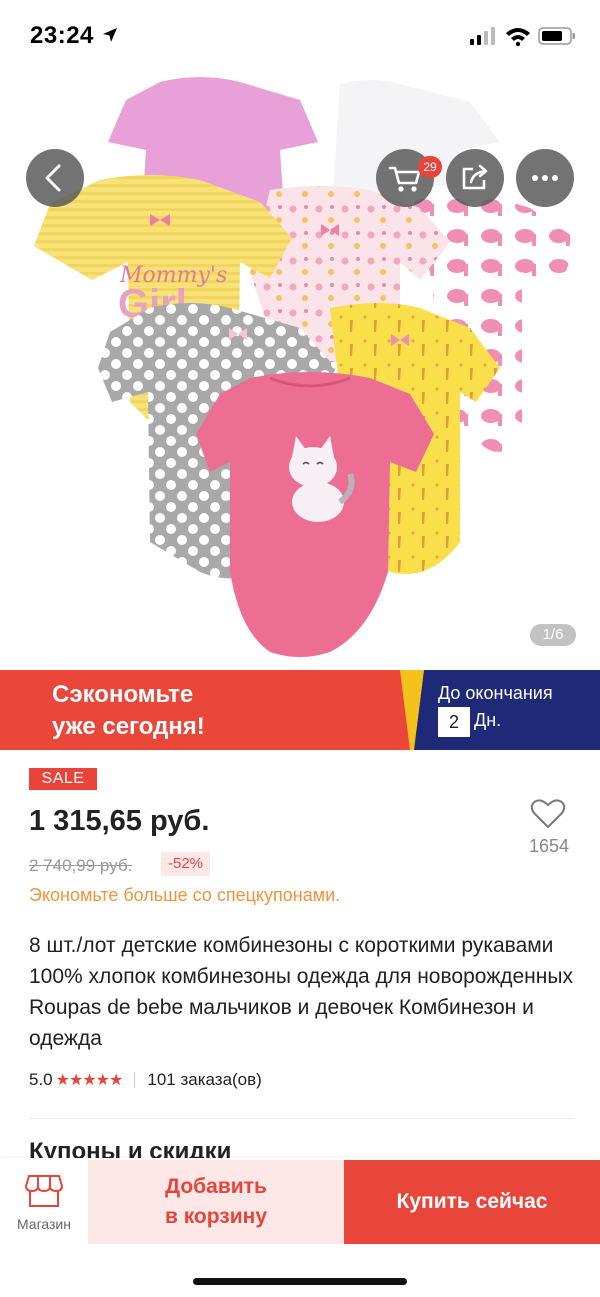 The height and width of the screenshot is (1297, 600). I want to click on buy-now-button: Купить сейчас, so click(472, 1202).